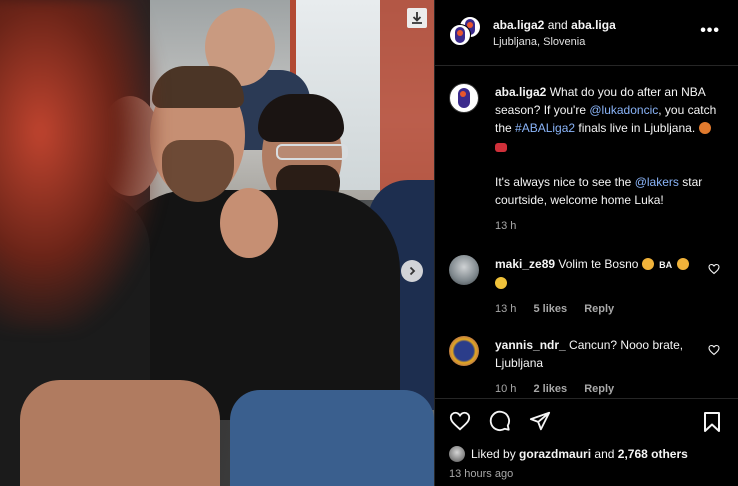 The image size is (738, 486). What do you see at coordinates (550, 389) in the screenshot?
I see `comment-likes: 2 likes` at bounding box center [550, 389].